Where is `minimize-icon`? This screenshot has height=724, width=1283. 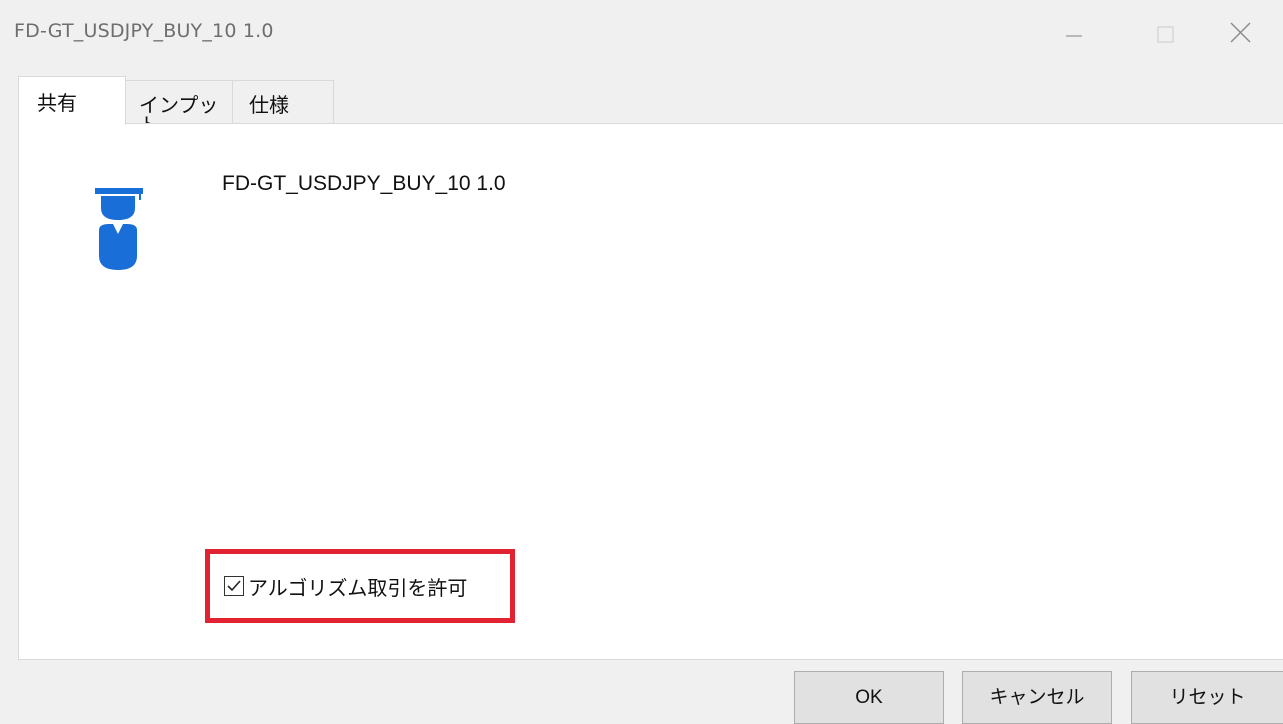 minimize-icon is located at coordinates (1074, 36).